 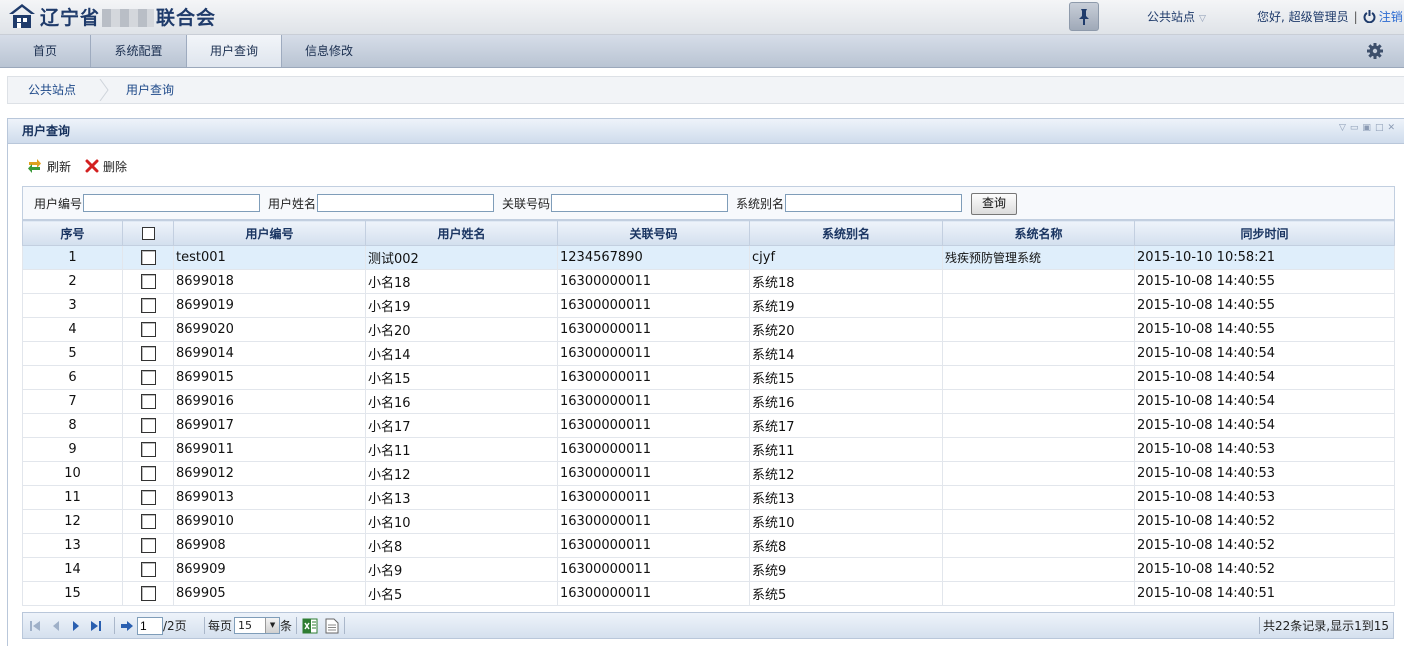 I want to click on tab-user-query: 用户查询, so click(x=234, y=51).